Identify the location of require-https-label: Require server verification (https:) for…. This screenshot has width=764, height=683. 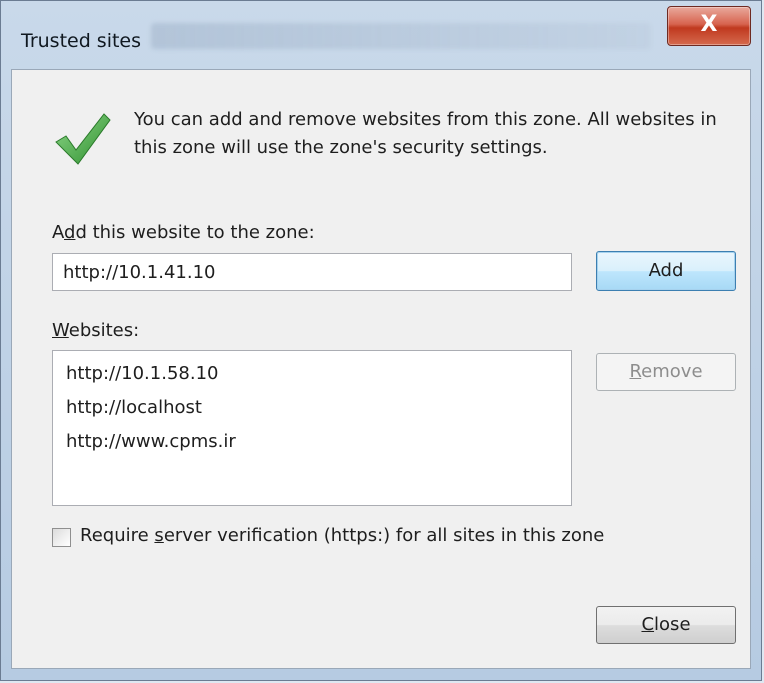
(342, 535).